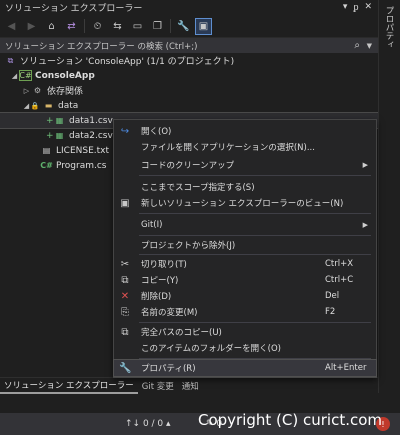 The height and width of the screenshot is (435, 400). Describe the element at coordinates (11, 26) in the screenshot. I see `back-icon: ◀` at that location.